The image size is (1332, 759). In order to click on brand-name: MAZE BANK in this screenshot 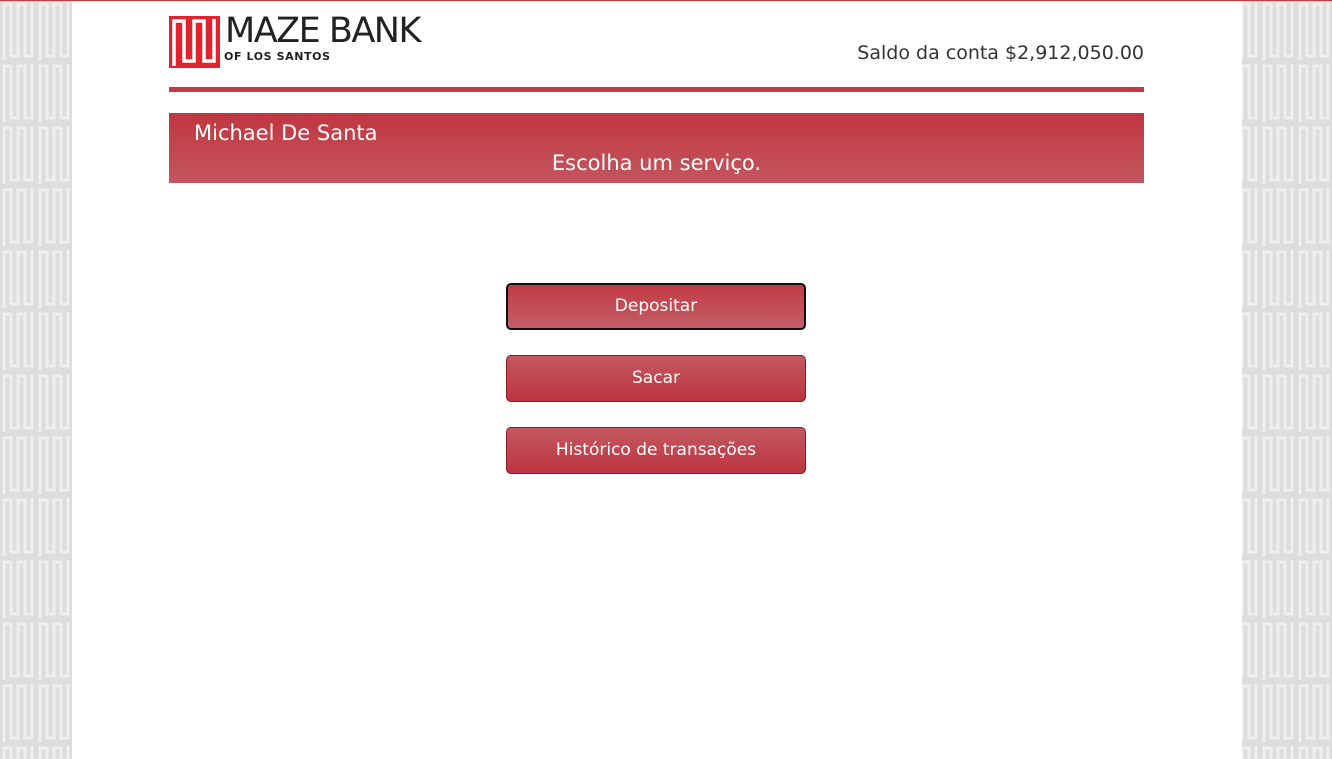, I will do `click(323, 31)`.